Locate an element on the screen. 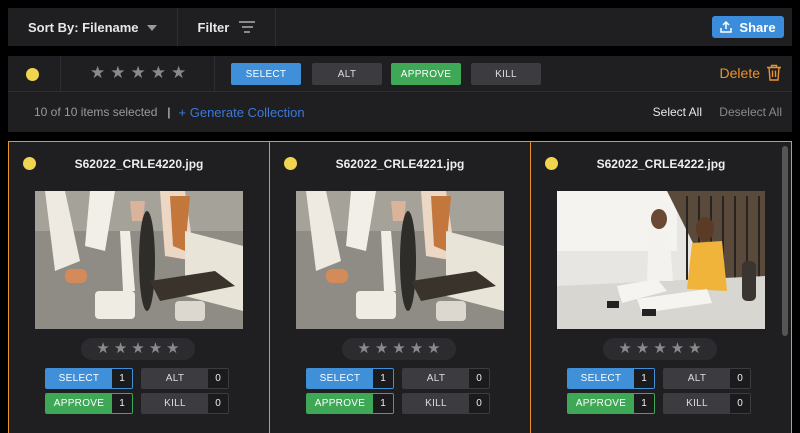 This screenshot has width=800, height=433. sort-dropdown: Sort By: Filename is located at coordinates (93, 27).